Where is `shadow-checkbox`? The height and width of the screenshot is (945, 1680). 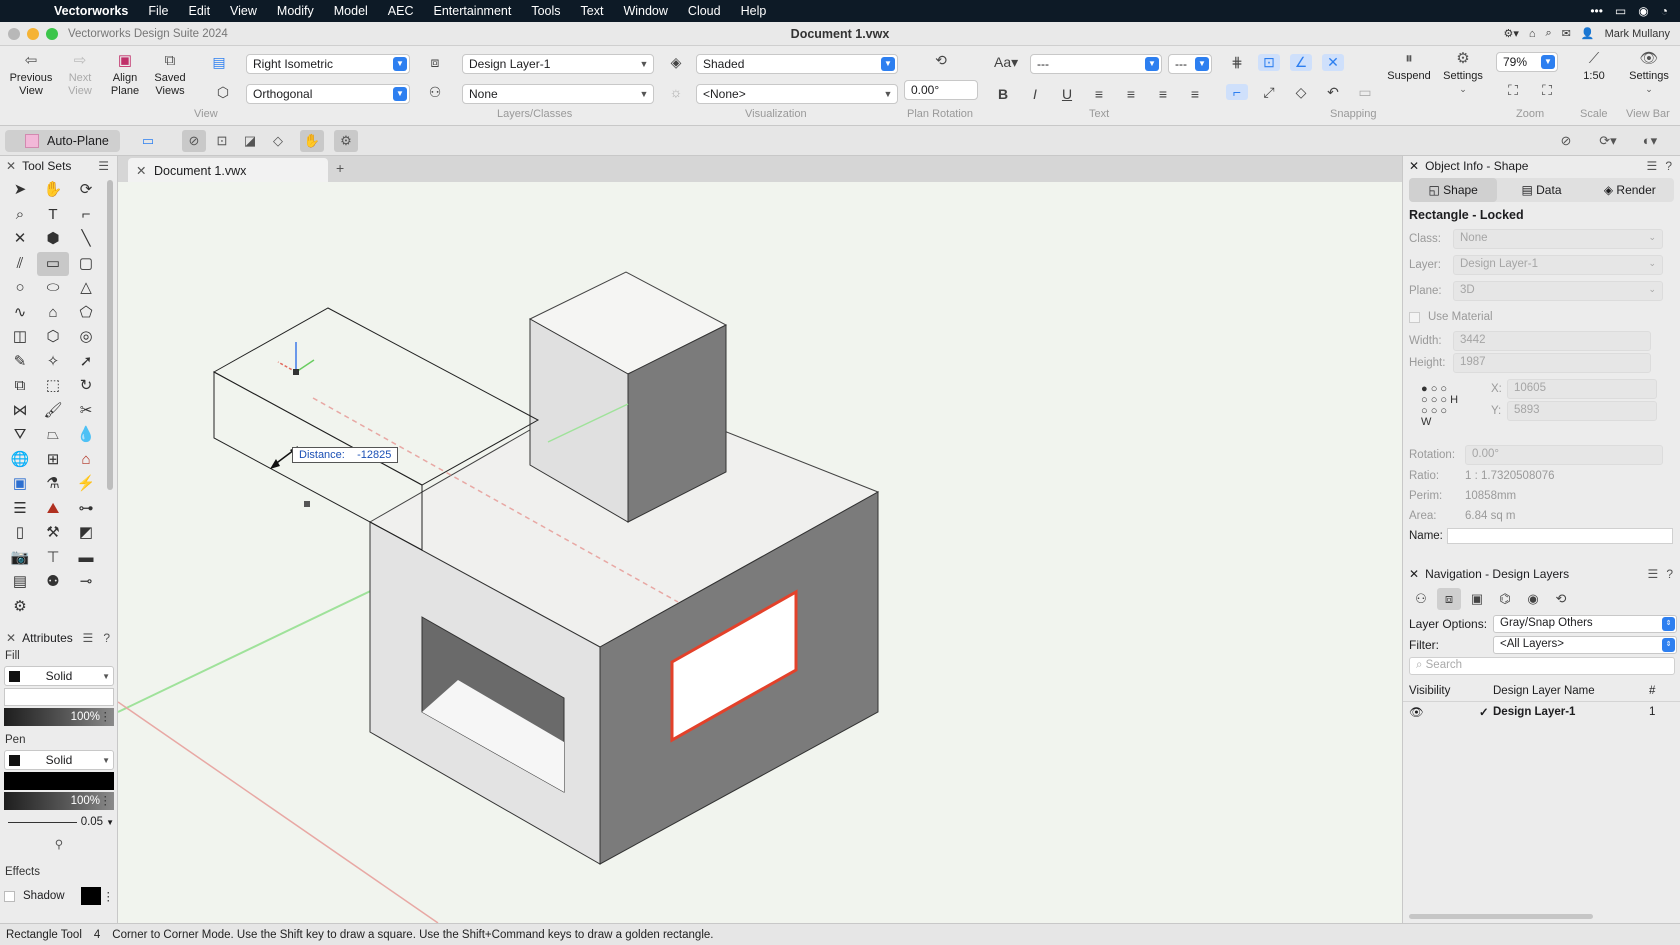 shadow-checkbox is located at coordinates (9, 896).